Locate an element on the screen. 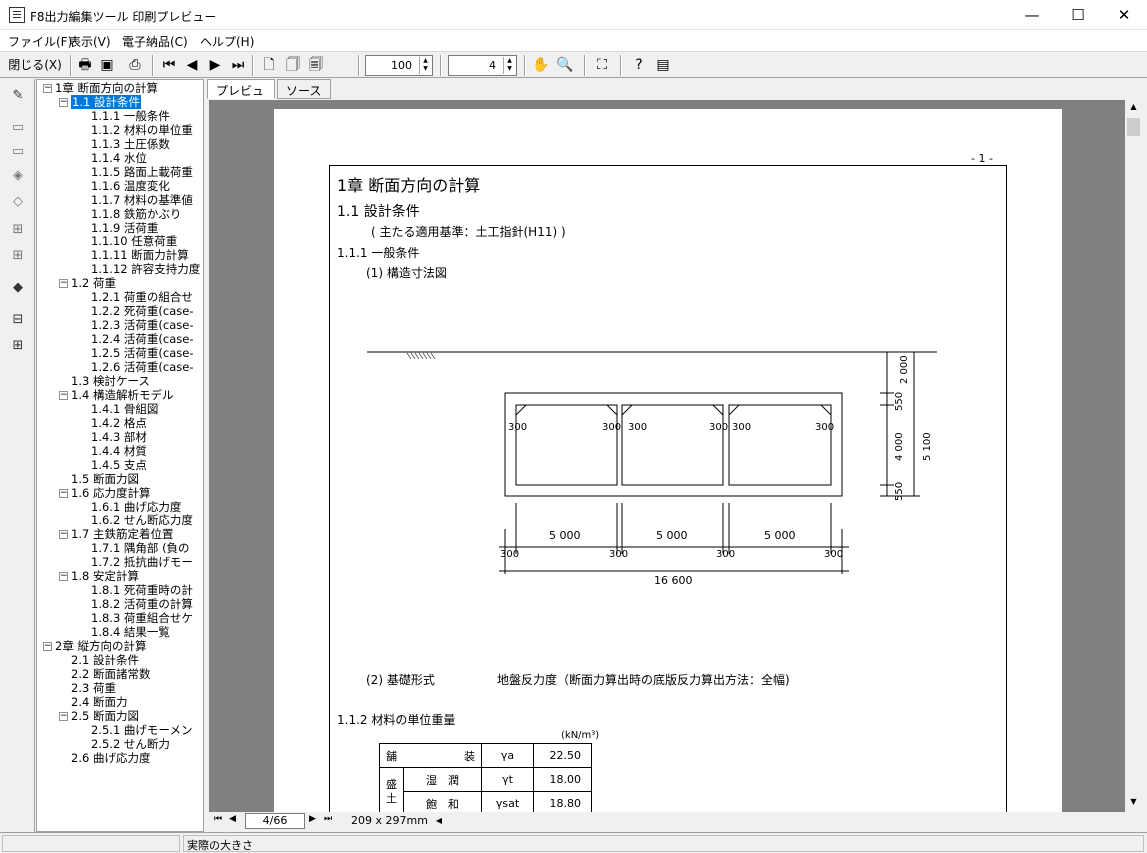 The height and width of the screenshot is (853, 1147). tree-node: 1.7.1 隅角部 (負の is located at coordinates (134, 549).